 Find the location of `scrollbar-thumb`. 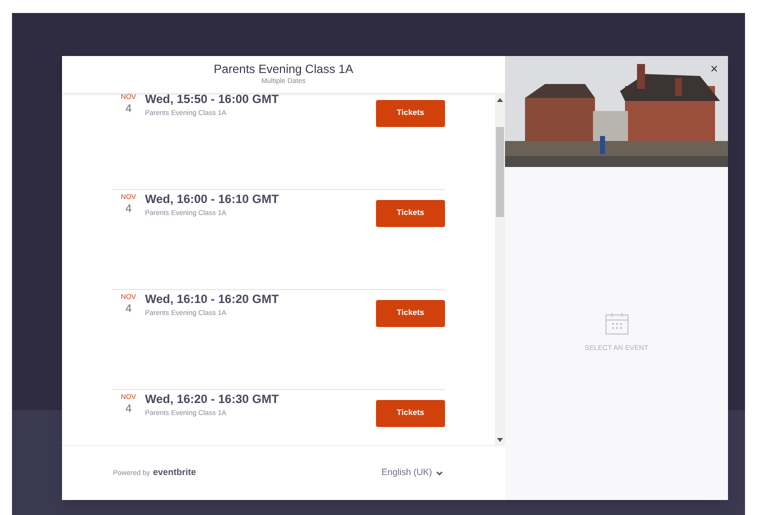

scrollbar-thumb is located at coordinates (500, 172).